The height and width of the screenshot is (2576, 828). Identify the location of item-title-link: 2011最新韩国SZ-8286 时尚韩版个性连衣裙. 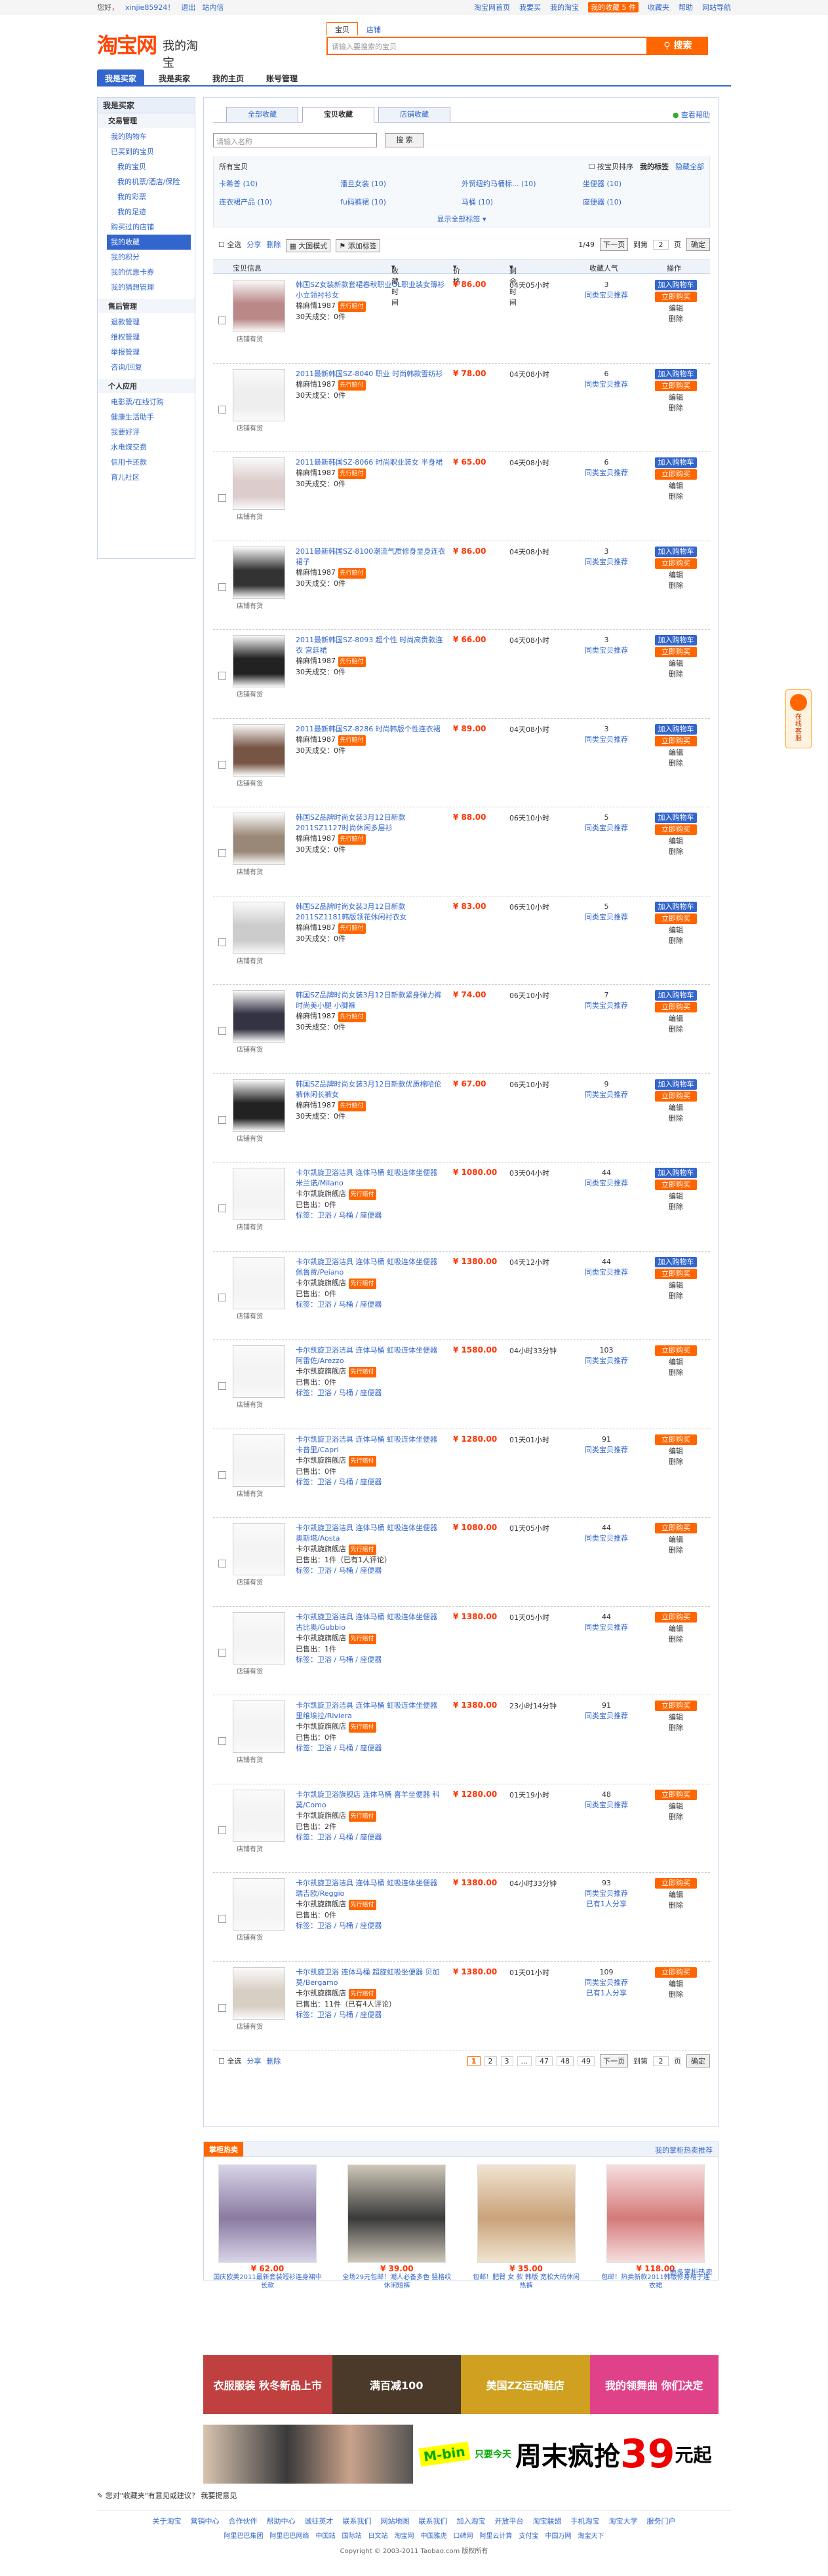
(371, 729).